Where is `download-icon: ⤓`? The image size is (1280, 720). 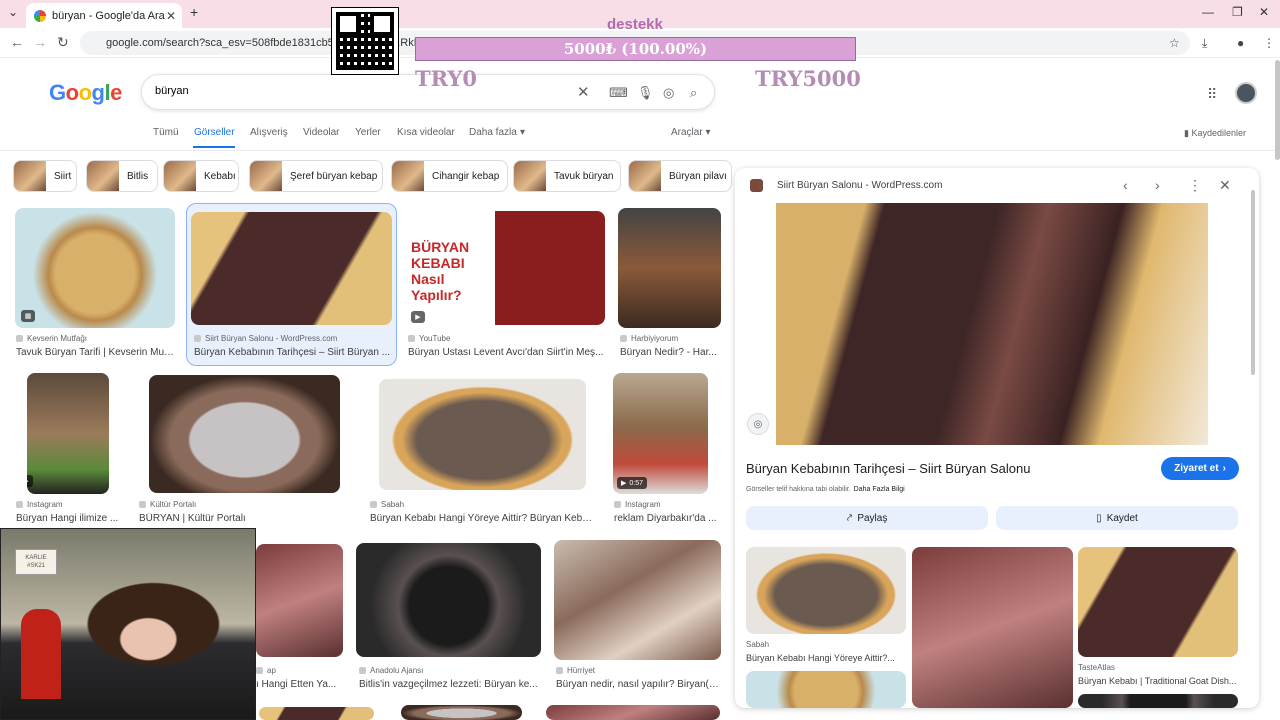 download-icon: ⤓ is located at coordinates (1204, 43).